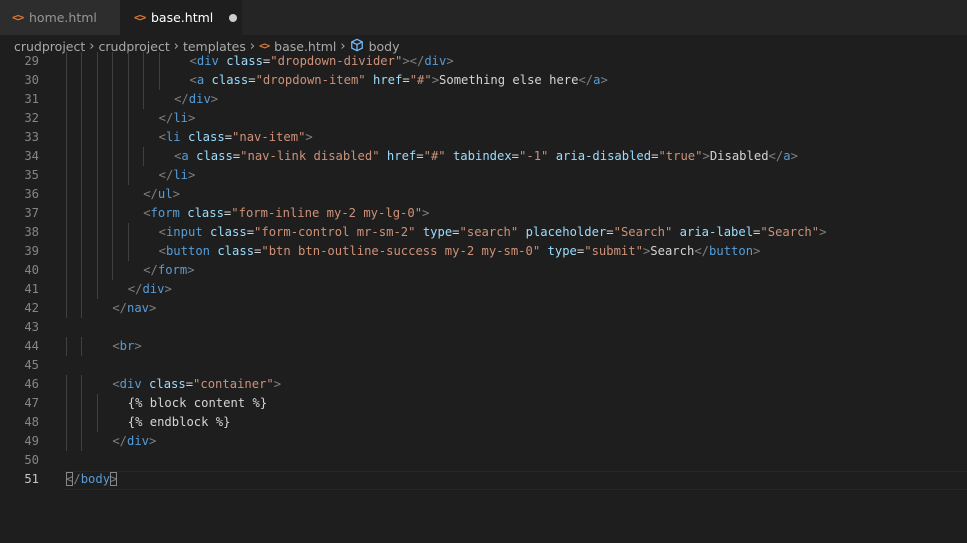  What do you see at coordinates (18, 17) in the screenshot?
I see `html-file-icon: <>` at bounding box center [18, 17].